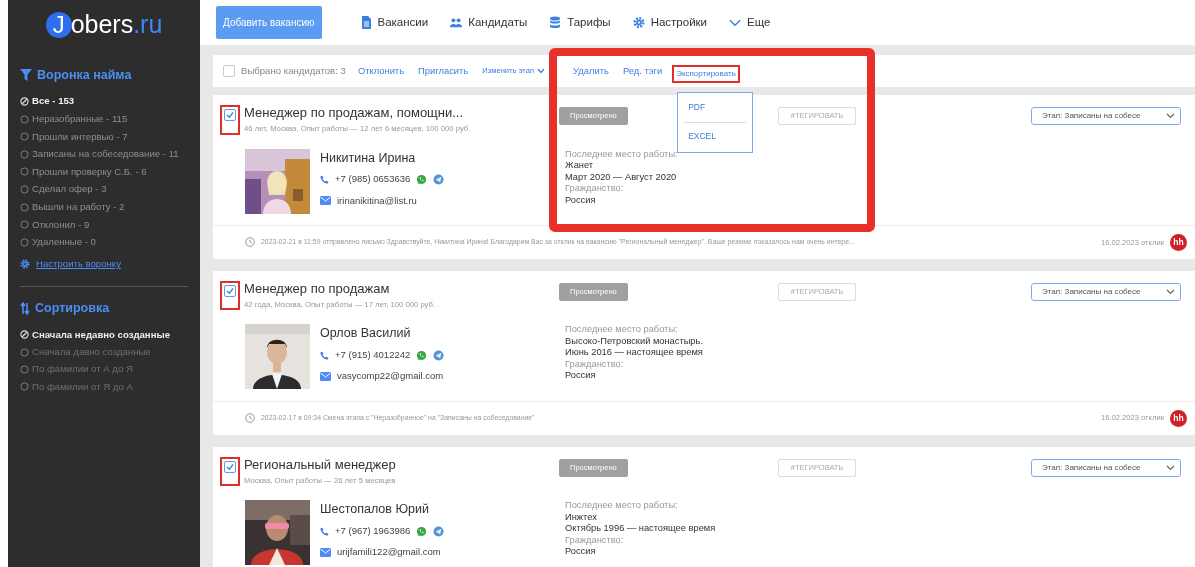 Image resolution: width=1195 pixels, height=567 pixels. Describe the element at coordinates (443, 71) in the screenshot. I see `toolbar-link: Пригласить` at that location.